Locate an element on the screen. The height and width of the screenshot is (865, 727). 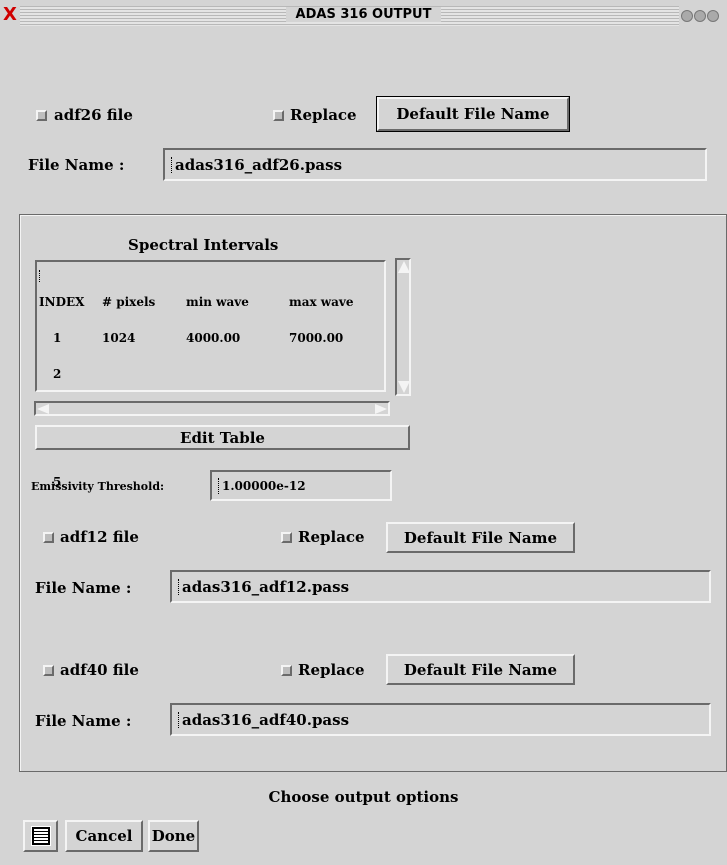
adf12-default-filename-button: Default File Name is located at coordinates (480, 537).